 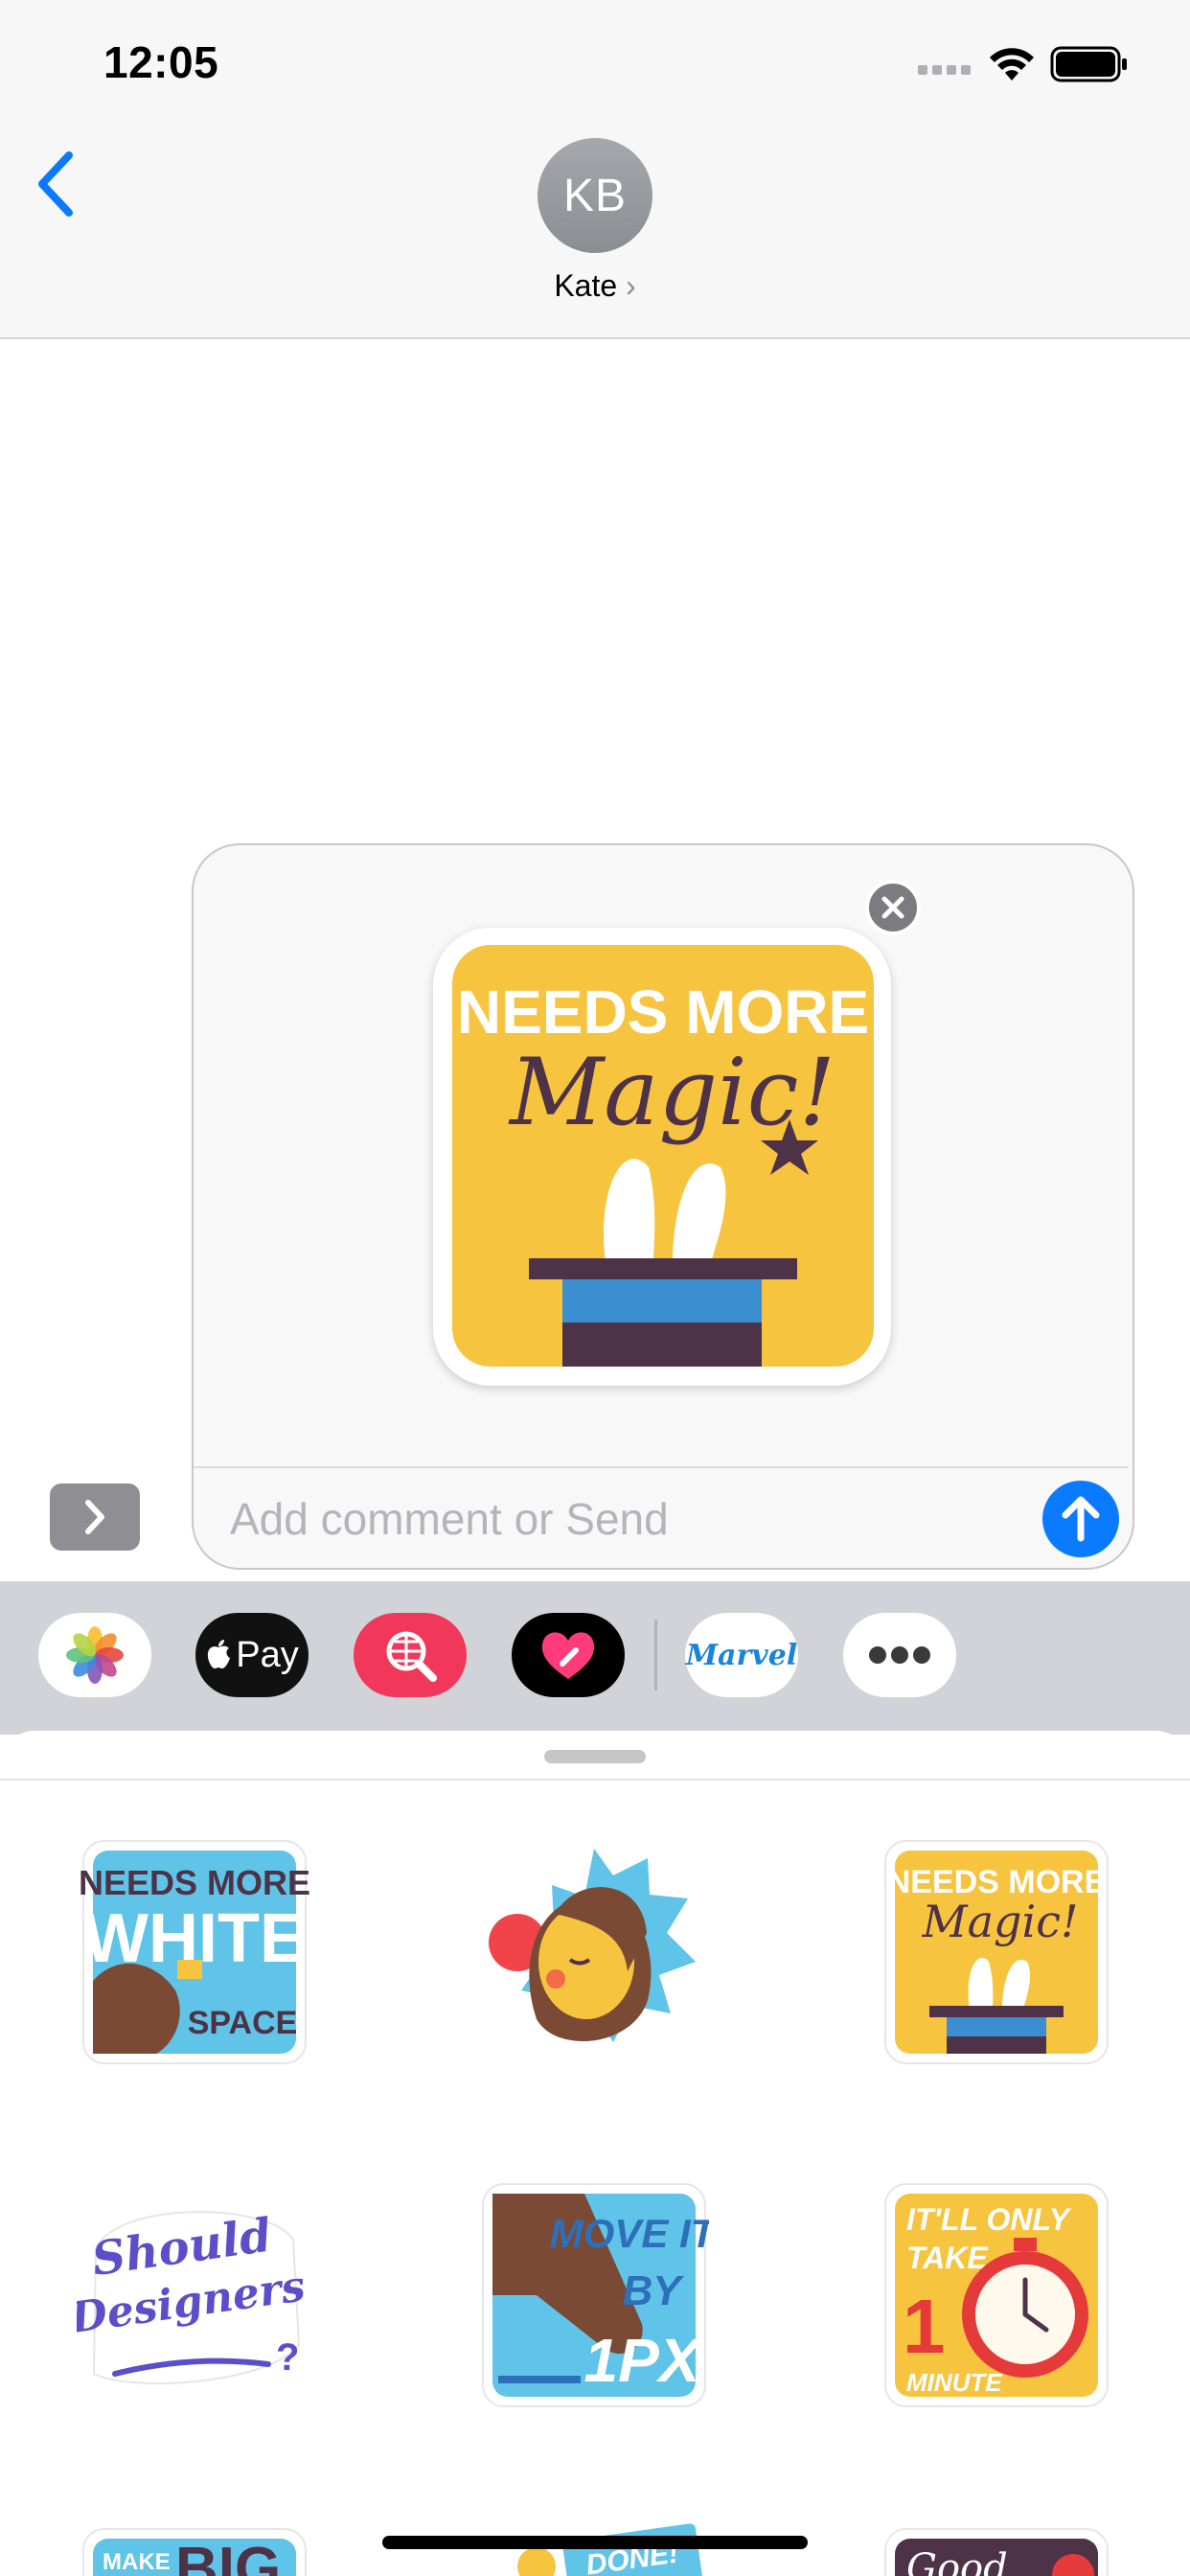 I want to click on chevron-right-icon, so click(x=95, y=1517).